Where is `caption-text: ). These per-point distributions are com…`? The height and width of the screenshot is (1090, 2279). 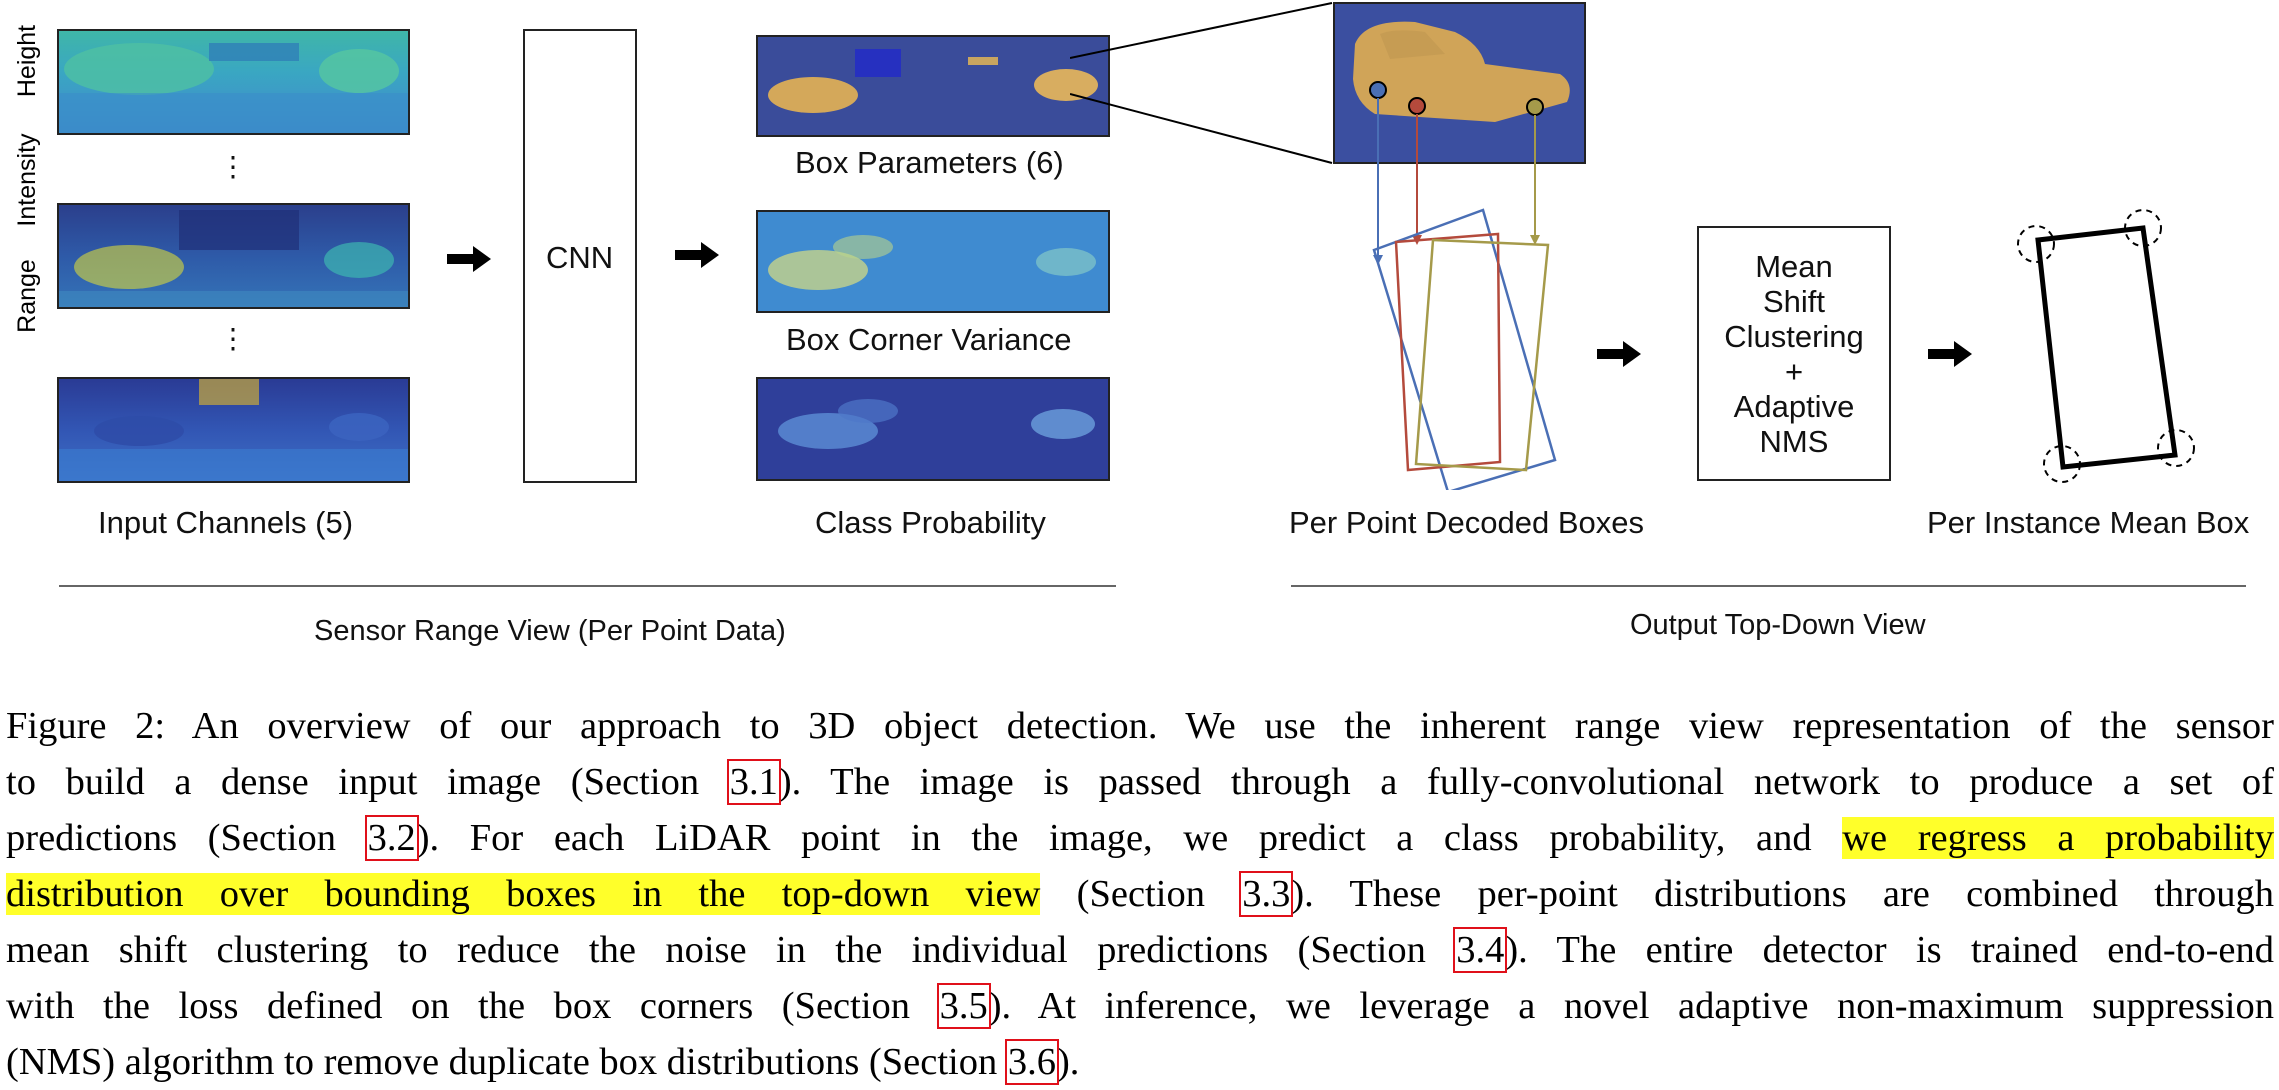
caption-text: ). These per-point distributions are com… is located at coordinates (1782, 894).